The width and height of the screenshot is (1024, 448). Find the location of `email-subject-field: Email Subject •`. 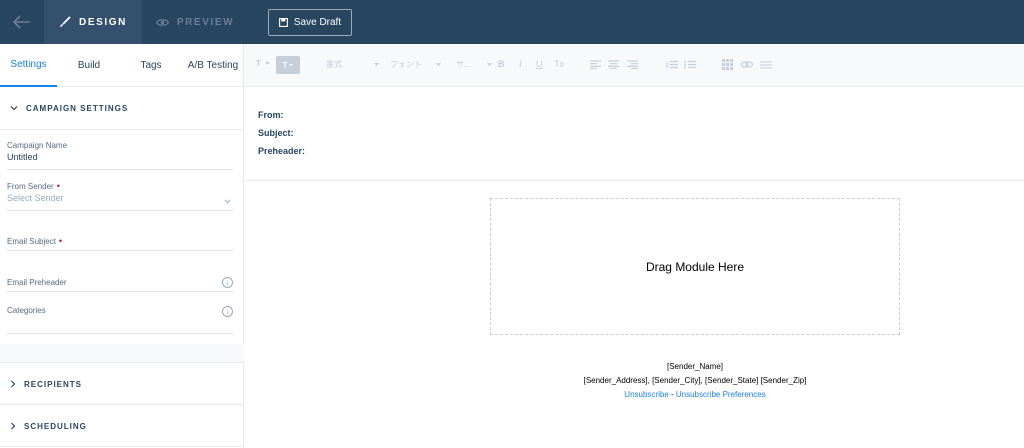

email-subject-field: Email Subject • is located at coordinates (120, 244).